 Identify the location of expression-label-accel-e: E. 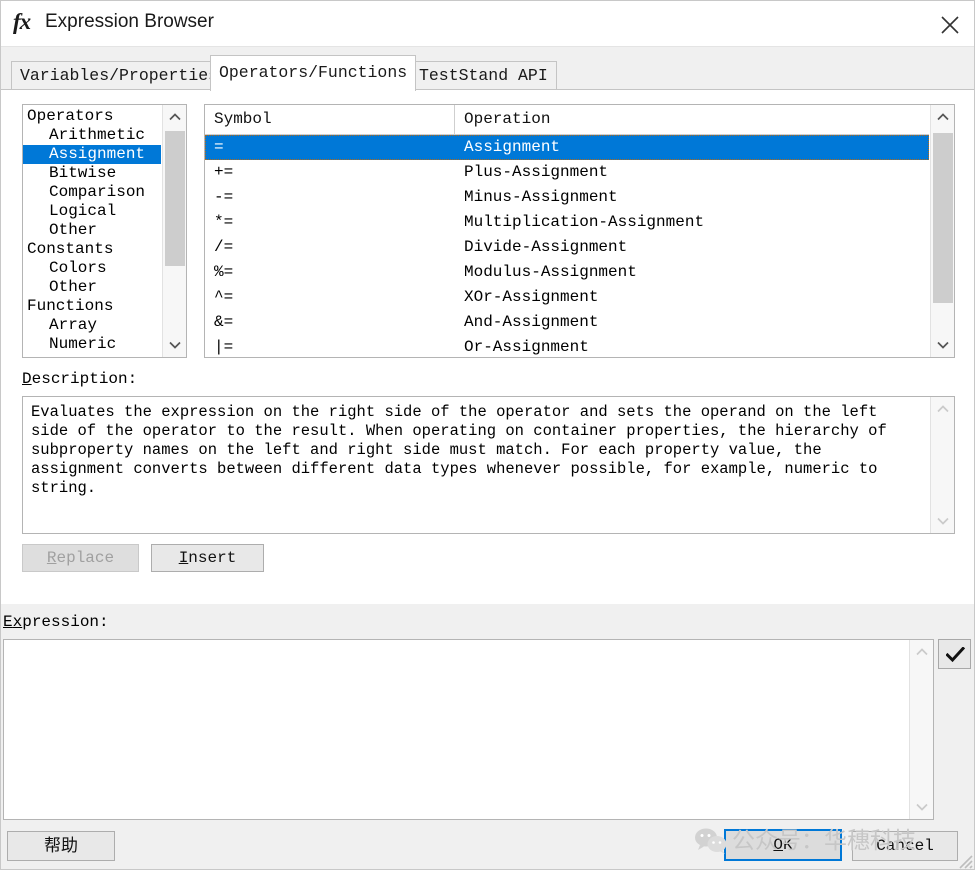
(8, 622).